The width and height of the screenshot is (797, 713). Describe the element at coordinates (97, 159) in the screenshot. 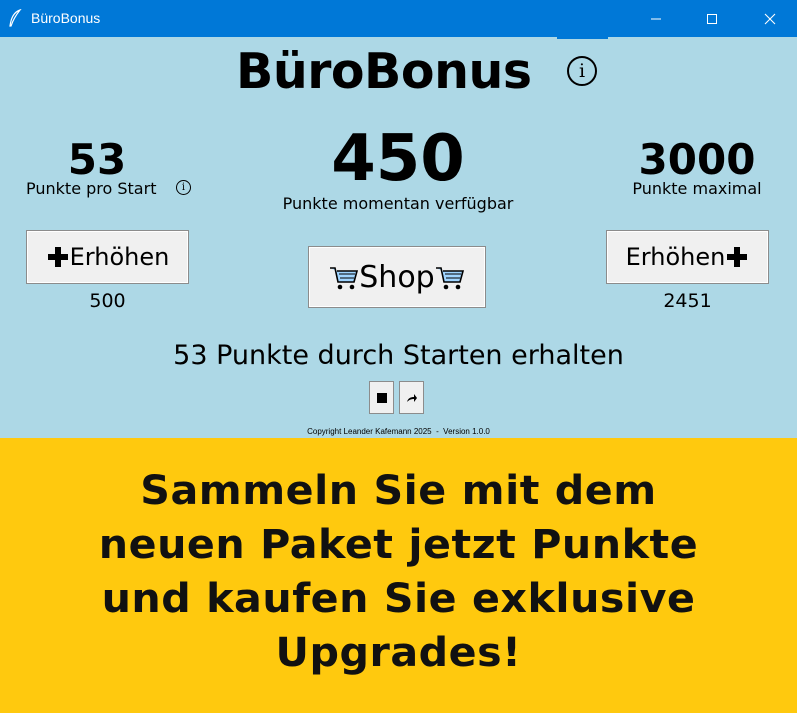

I see `points-per-start-value: 53` at that location.